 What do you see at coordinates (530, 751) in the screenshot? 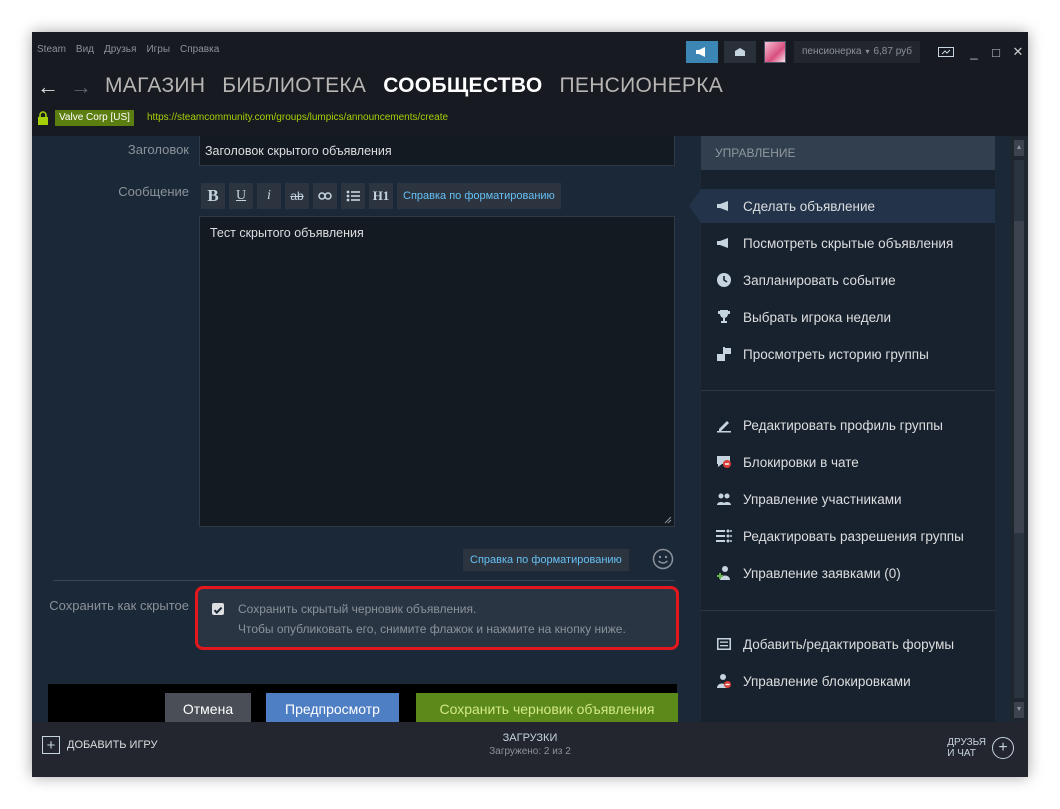
I see `downloads-status: Загружено: 2 из 2` at bounding box center [530, 751].